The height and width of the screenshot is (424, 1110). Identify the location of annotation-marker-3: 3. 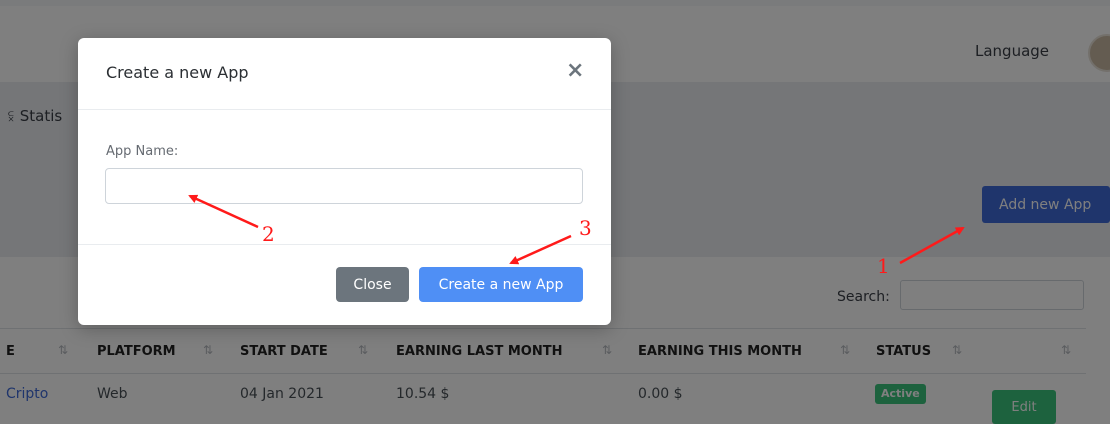
(585, 228).